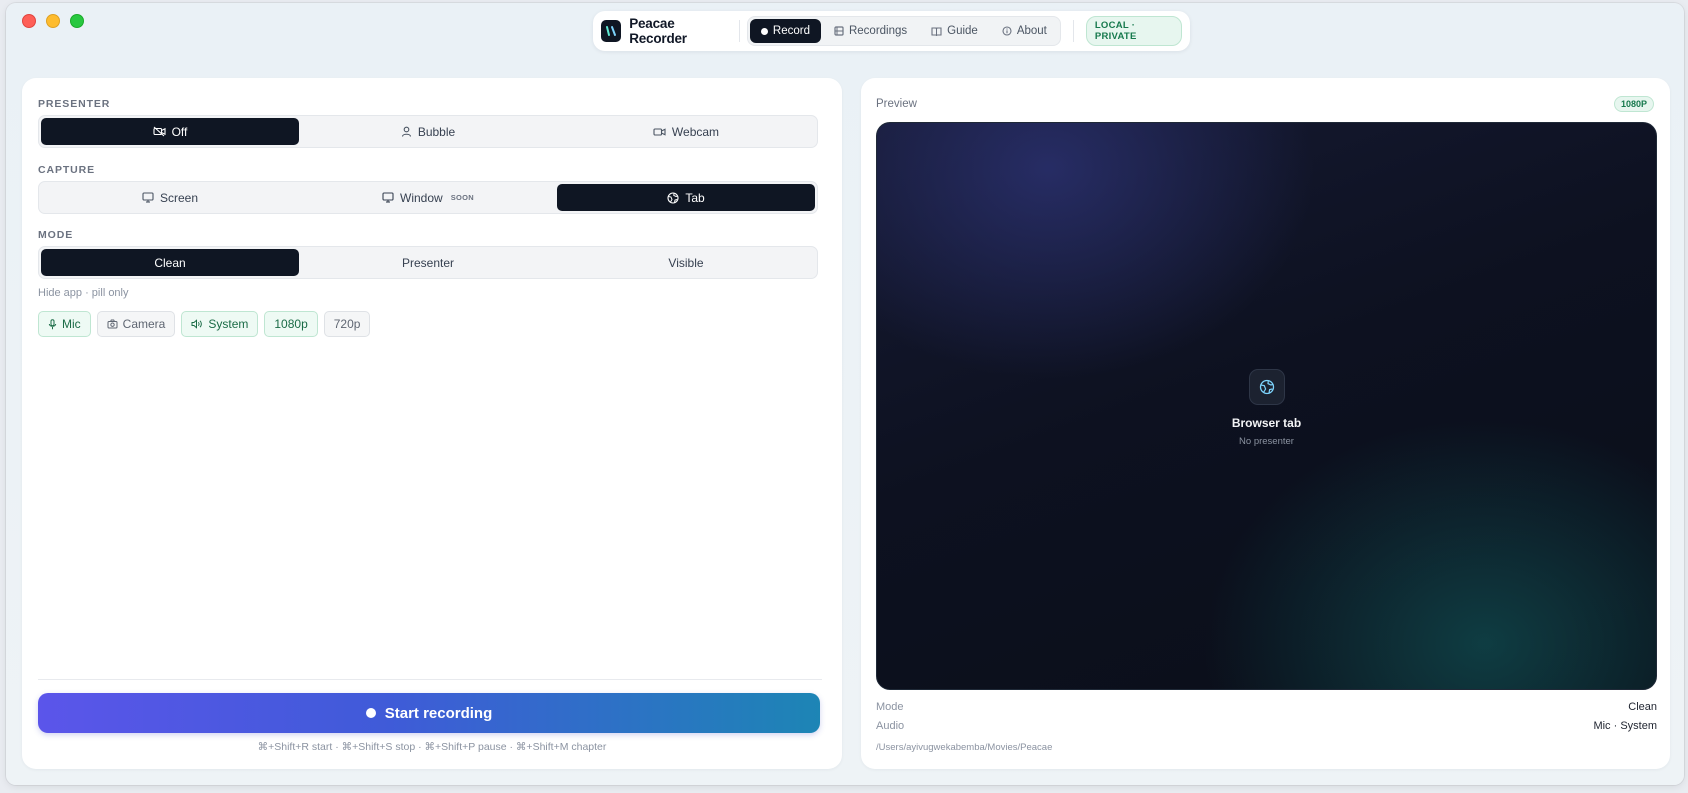 The image size is (1688, 793). What do you see at coordinates (291, 324) in the screenshot?
I see `resolution-1080p-option: 1080p` at bounding box center [291, 324].